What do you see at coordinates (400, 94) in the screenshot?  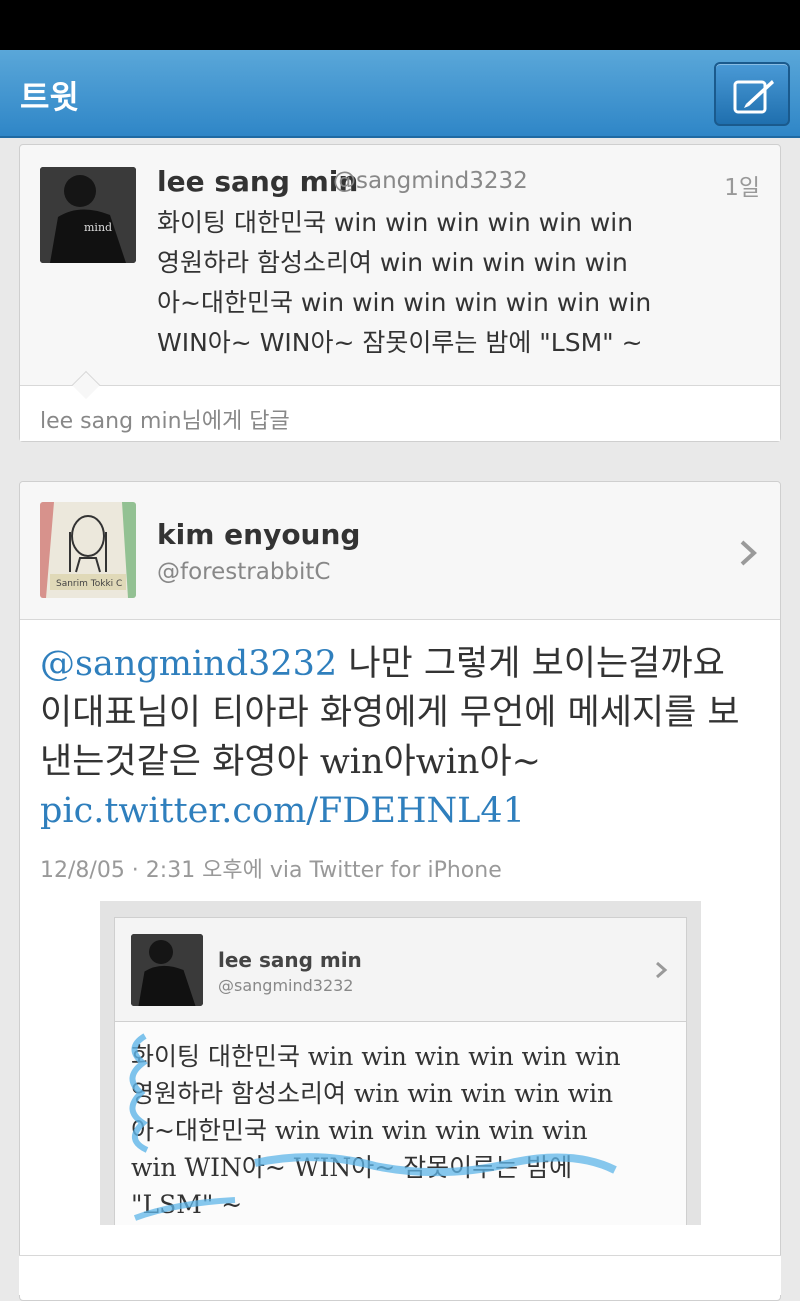 I see `app-bar: 트윗` at bounding box center [400, 94].